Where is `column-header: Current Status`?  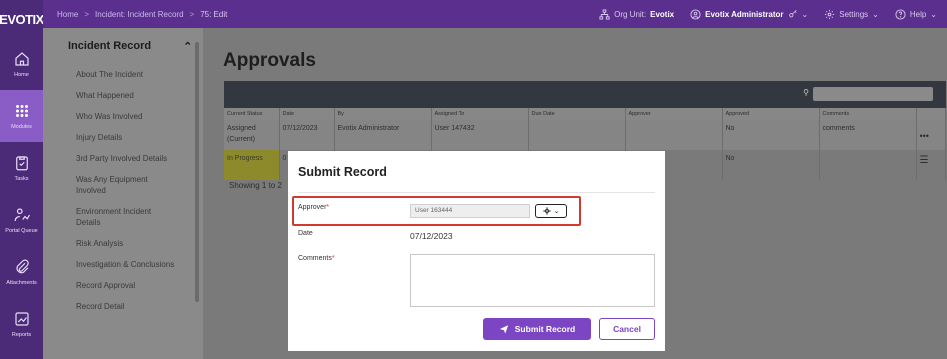 column-header: Current Status is located at coordinates (252, 114).